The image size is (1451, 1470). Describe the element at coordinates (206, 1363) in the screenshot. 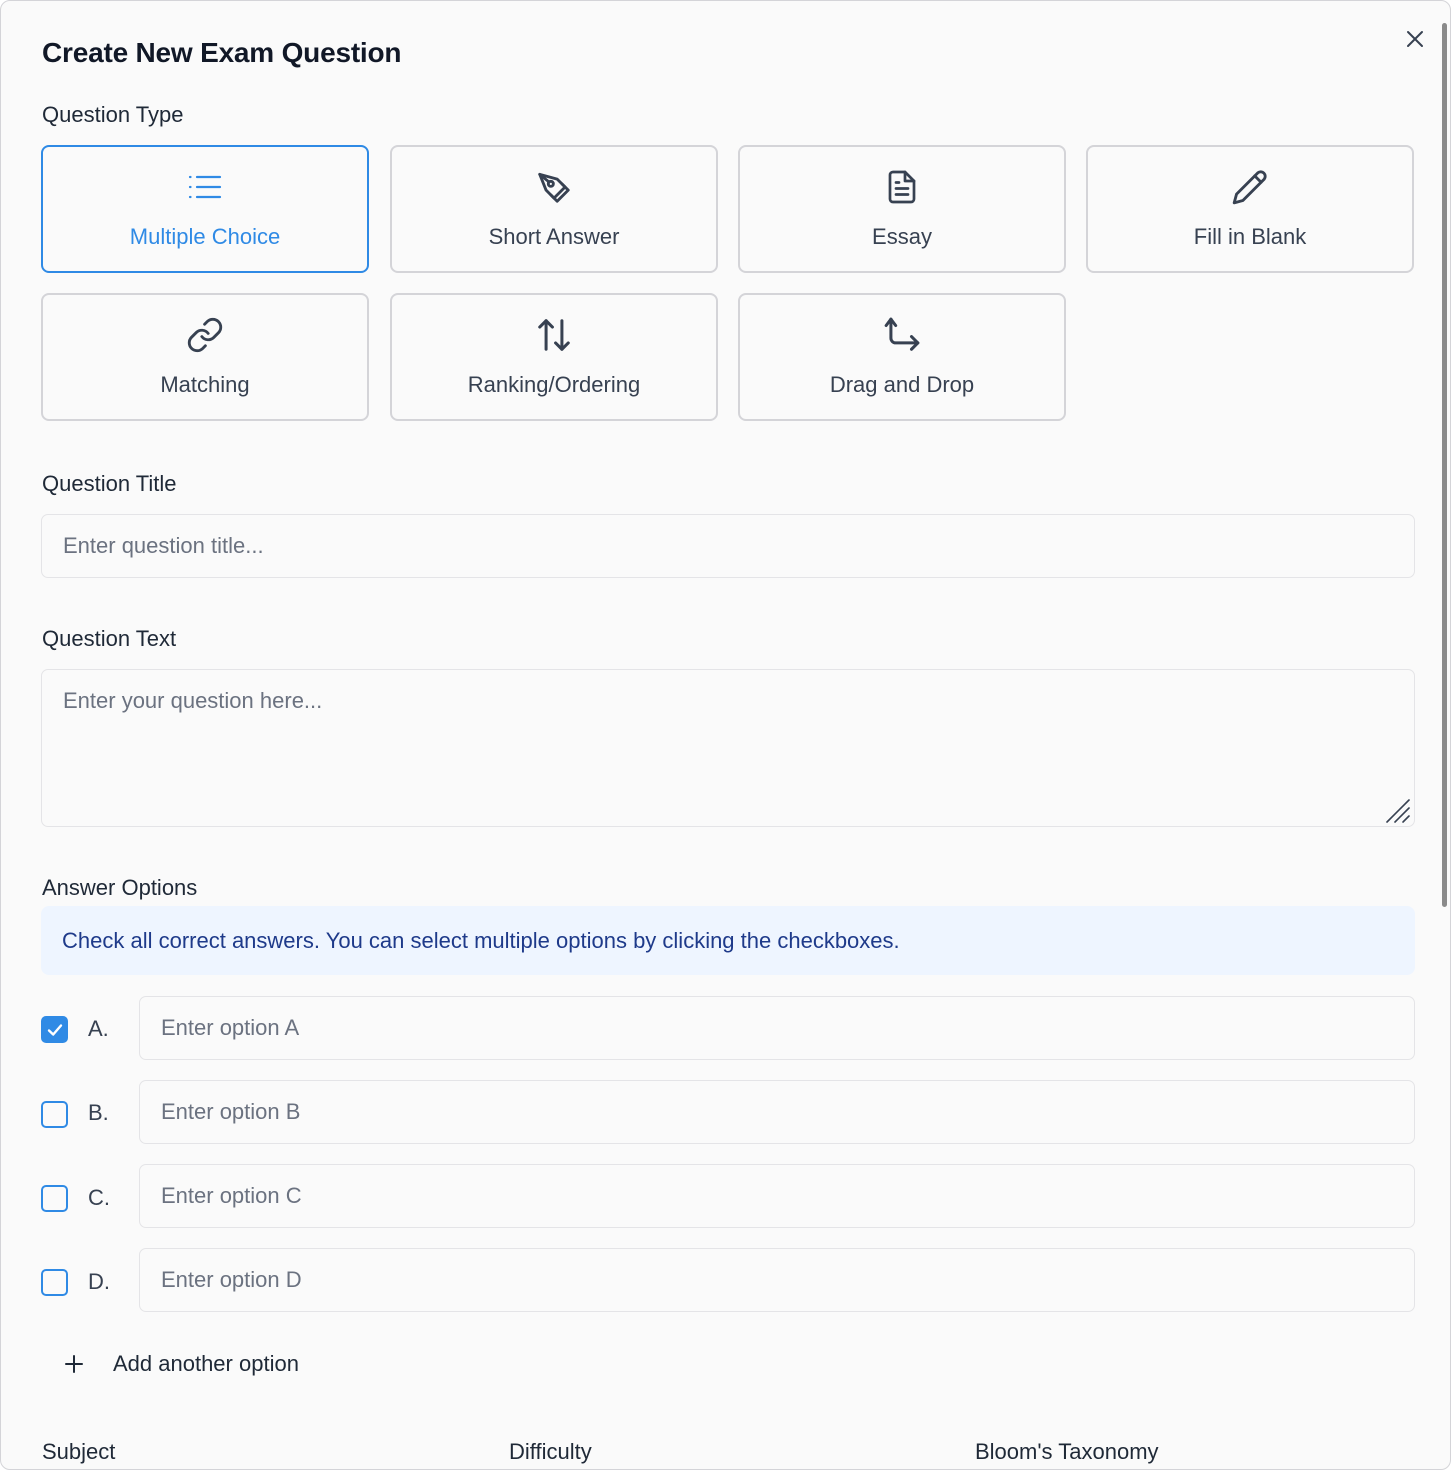

I see `add-option-label: Add another option` at that location.